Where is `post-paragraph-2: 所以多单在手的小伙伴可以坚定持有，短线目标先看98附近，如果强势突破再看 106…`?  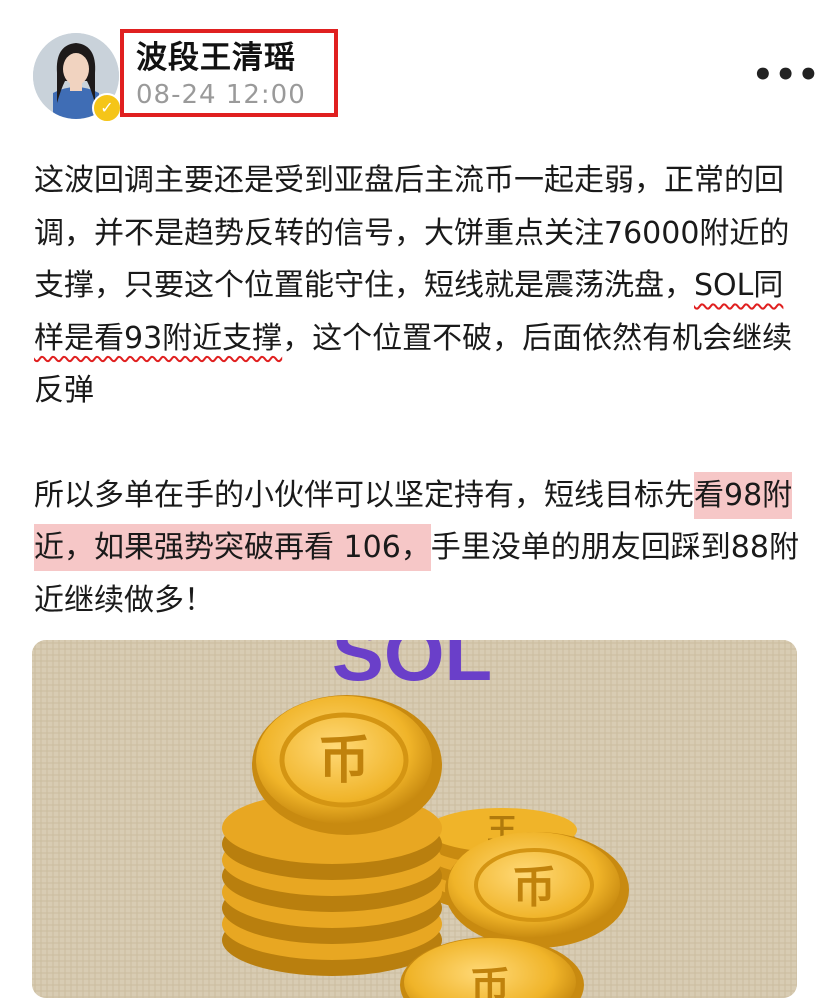
post-paragraph-2: 所以多单在手的小伙伴可以坚定持有，短线目标先看98附近，如果强势突破再看 106… is located at coordinates (419, 549).